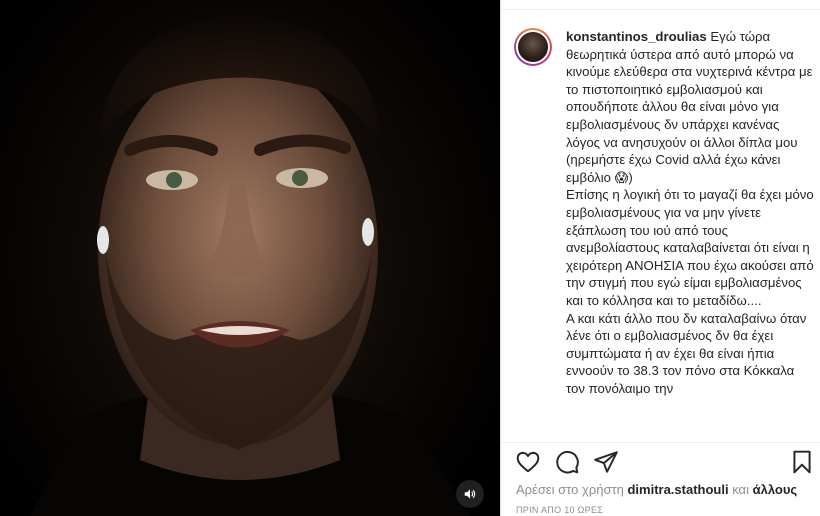 This screenshot has width=820, height=516. I want to click on comment-icon, so click(567, 462).